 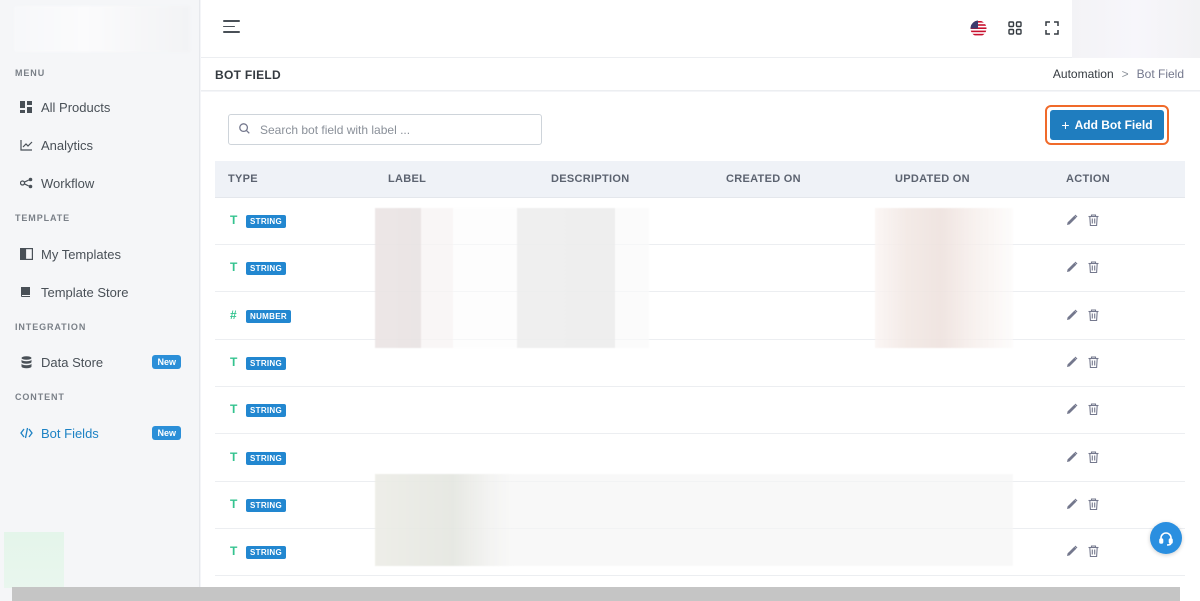 I want to click on search-box, so click(x=385, y=129).